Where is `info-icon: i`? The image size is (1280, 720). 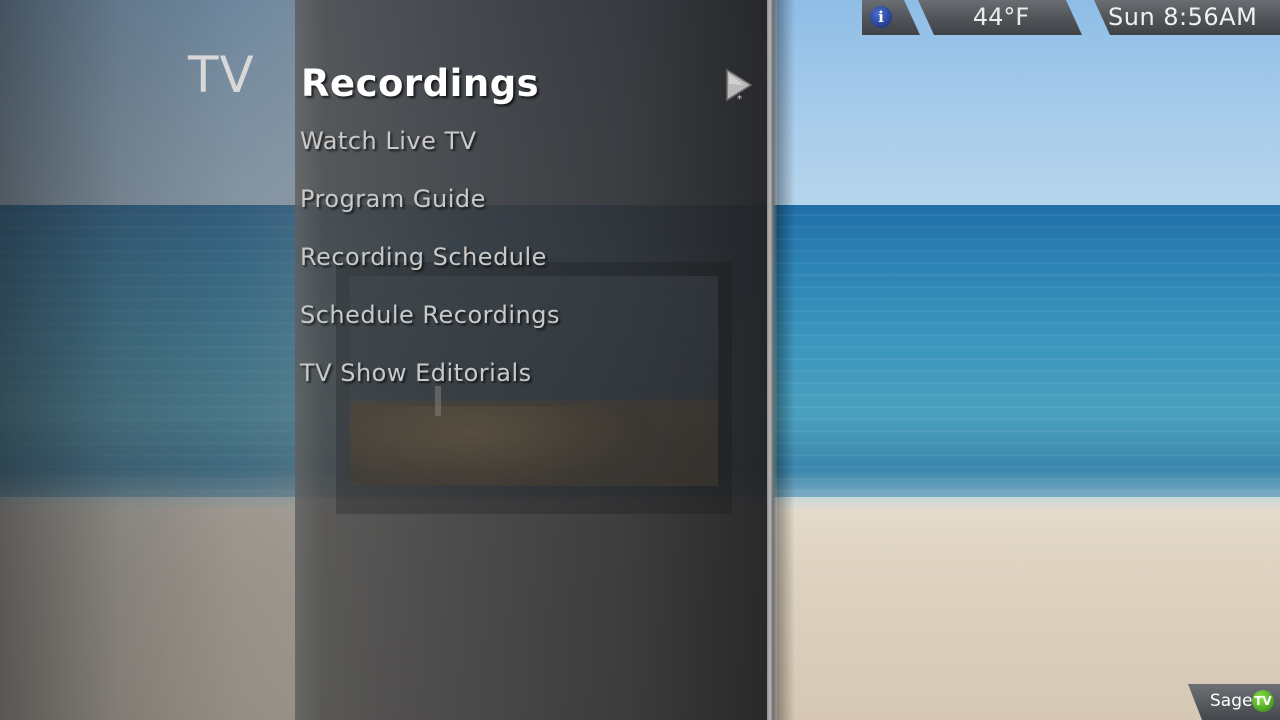 info-icon: i is located at coordinates (881, 17).